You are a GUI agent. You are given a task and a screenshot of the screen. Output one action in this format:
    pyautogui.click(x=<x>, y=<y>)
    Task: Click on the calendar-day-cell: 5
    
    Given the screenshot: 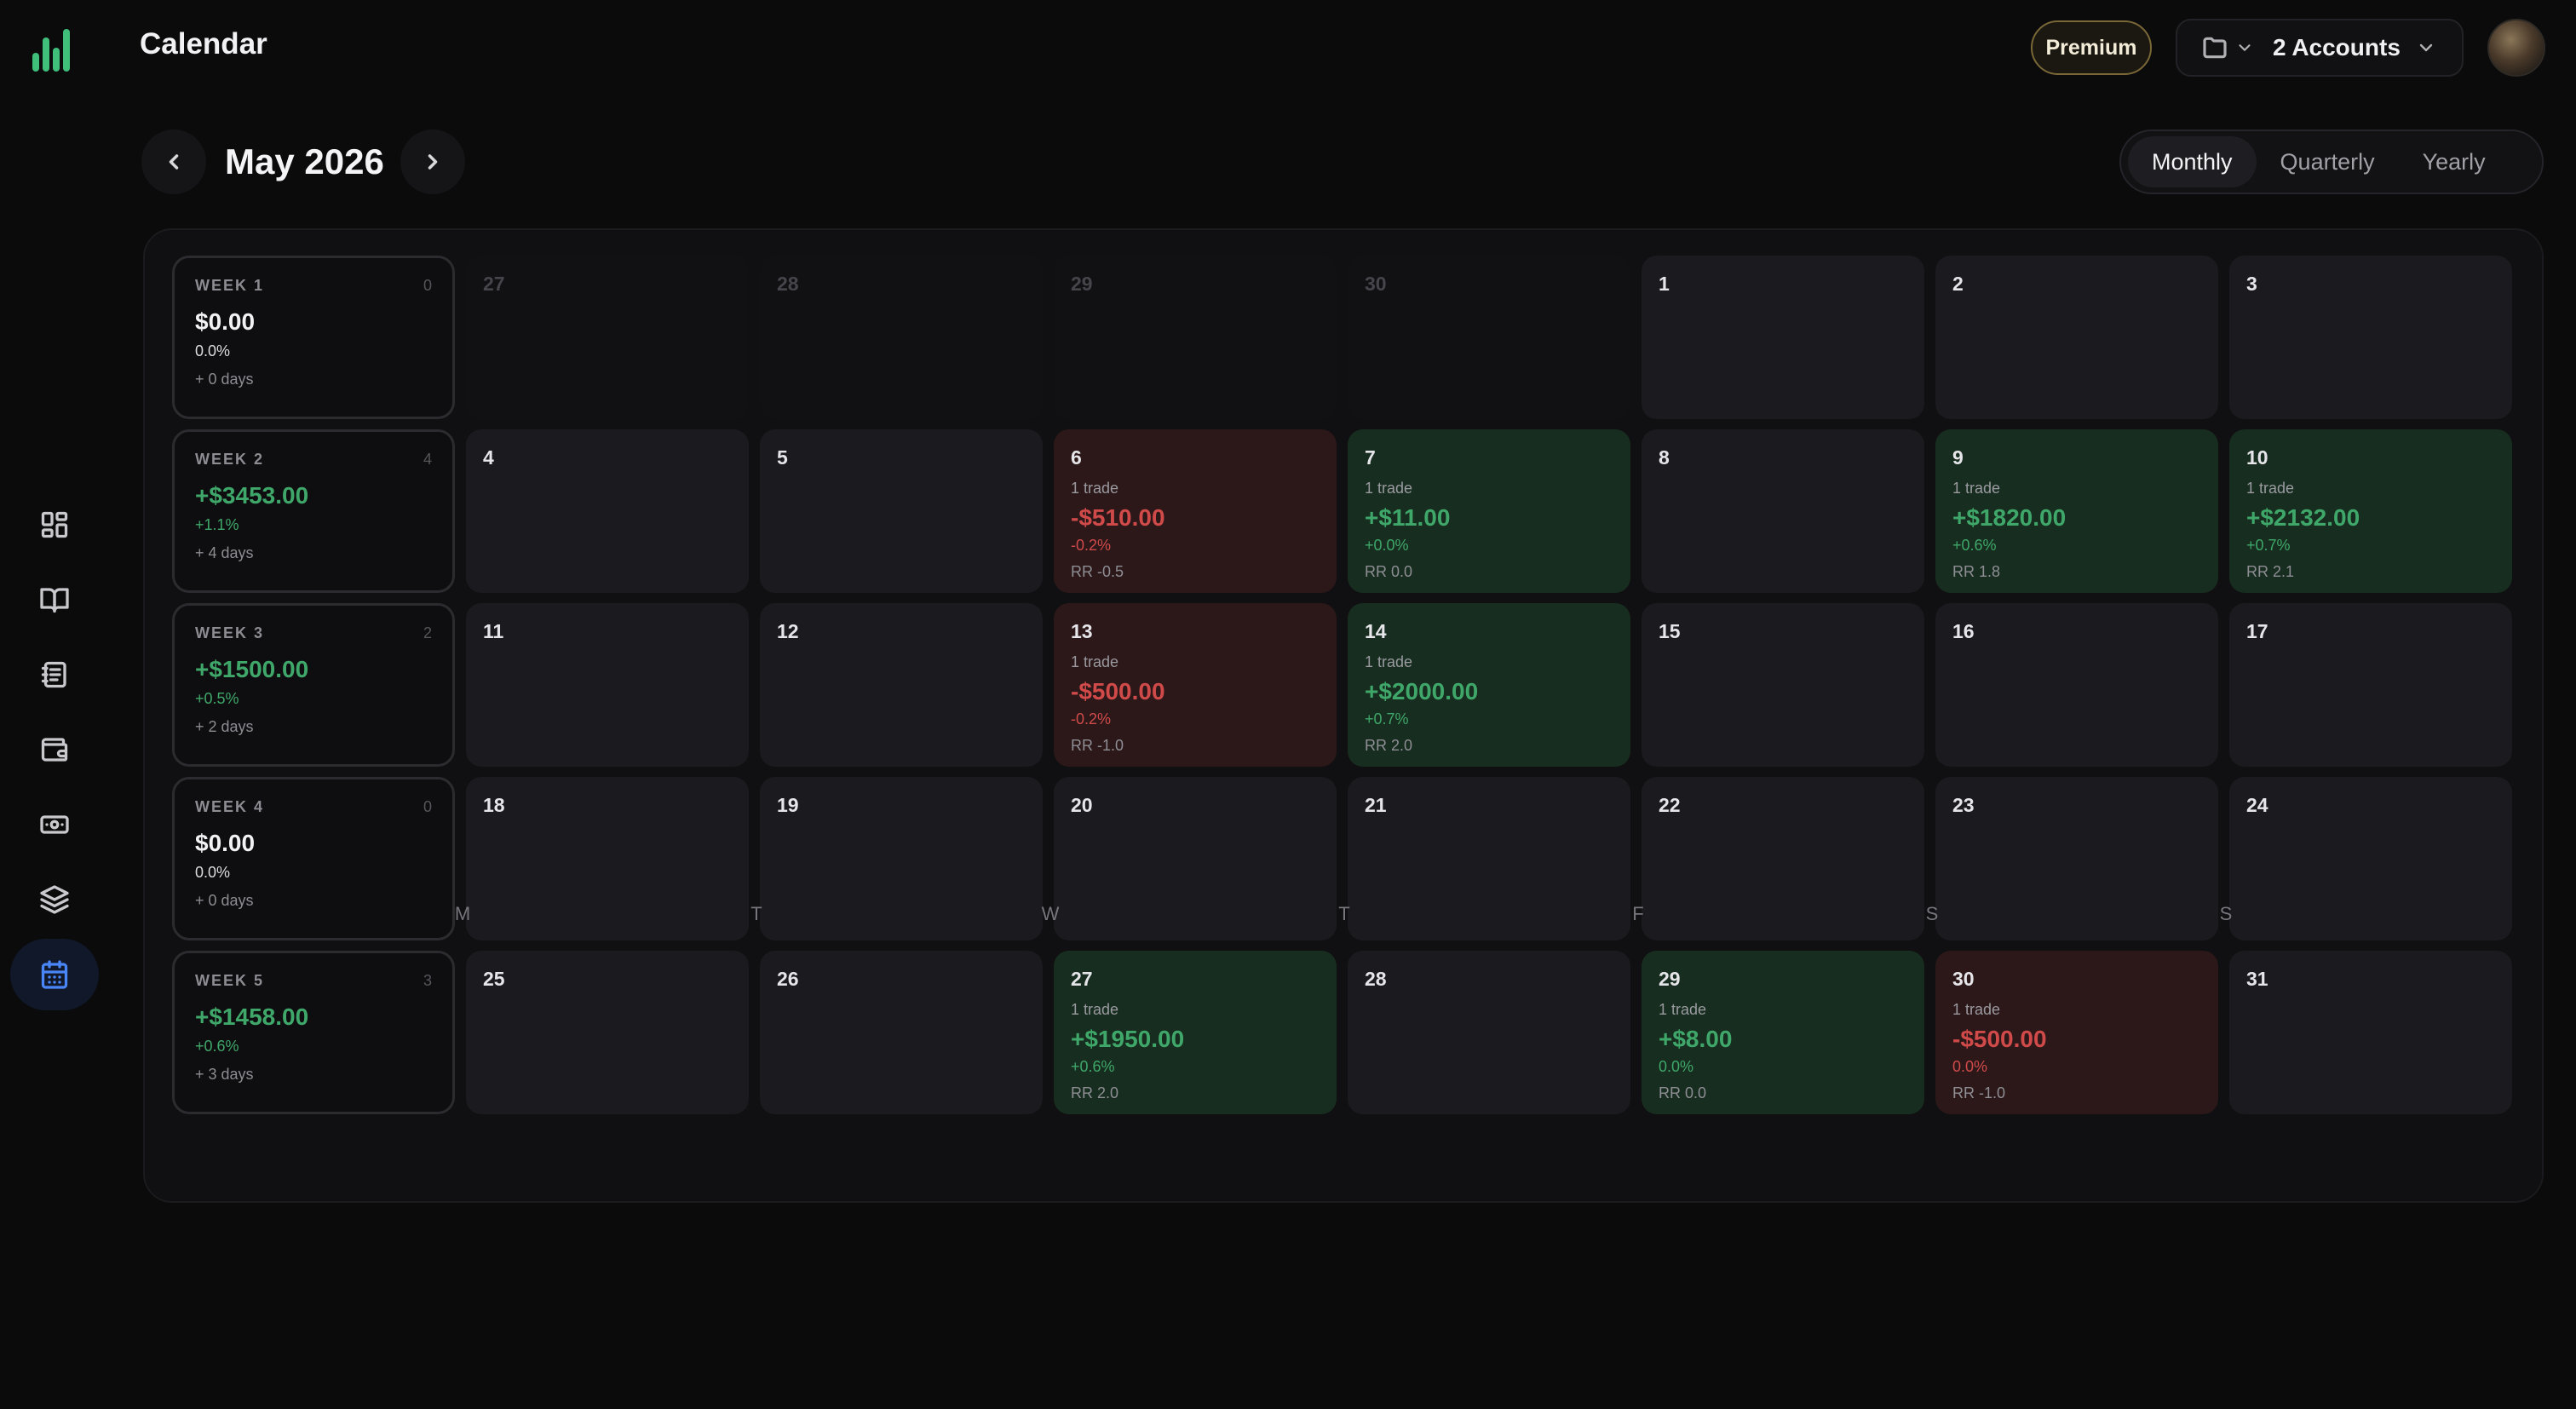 What is the action you would take?
    pyautogui.click(x=902, y=511)
    